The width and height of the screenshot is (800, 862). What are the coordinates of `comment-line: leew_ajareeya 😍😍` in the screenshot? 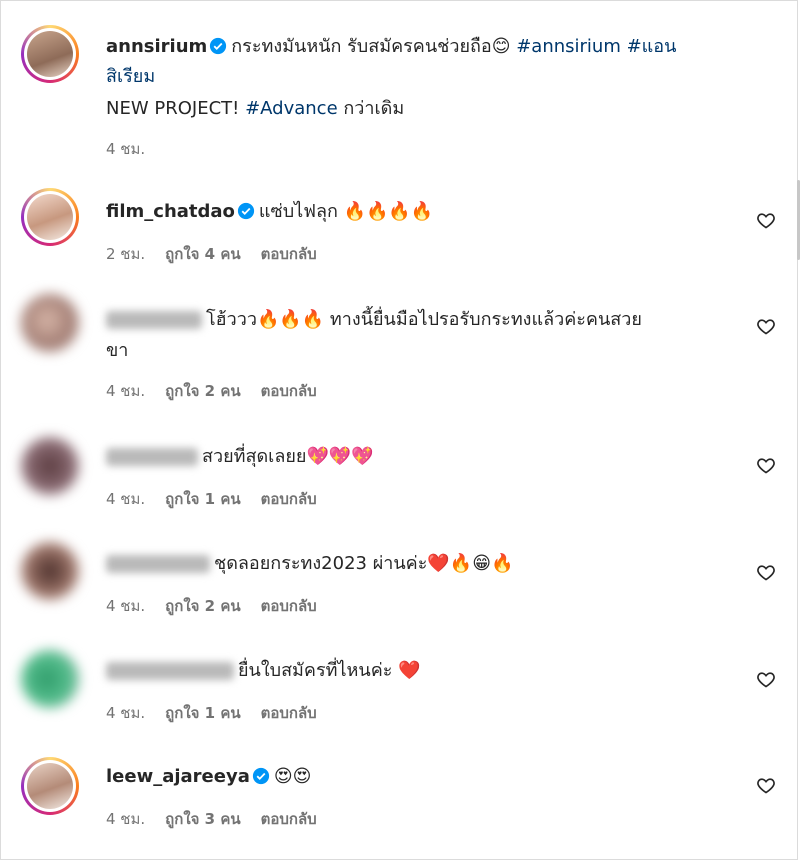 It's located at (426, 777).